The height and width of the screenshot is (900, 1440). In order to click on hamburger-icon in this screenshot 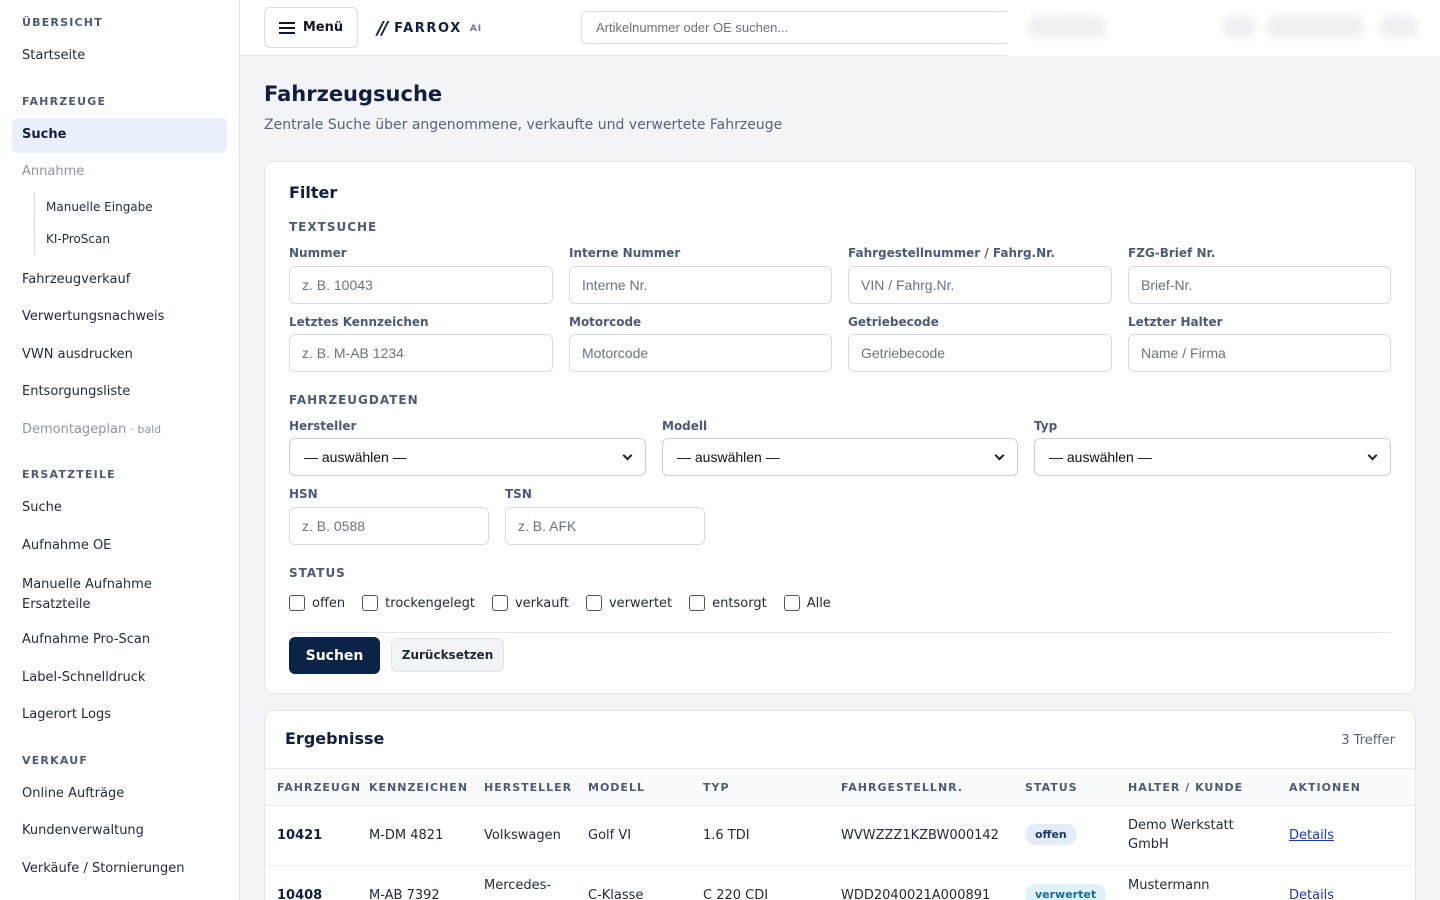, I will do `click(286, 27)`.